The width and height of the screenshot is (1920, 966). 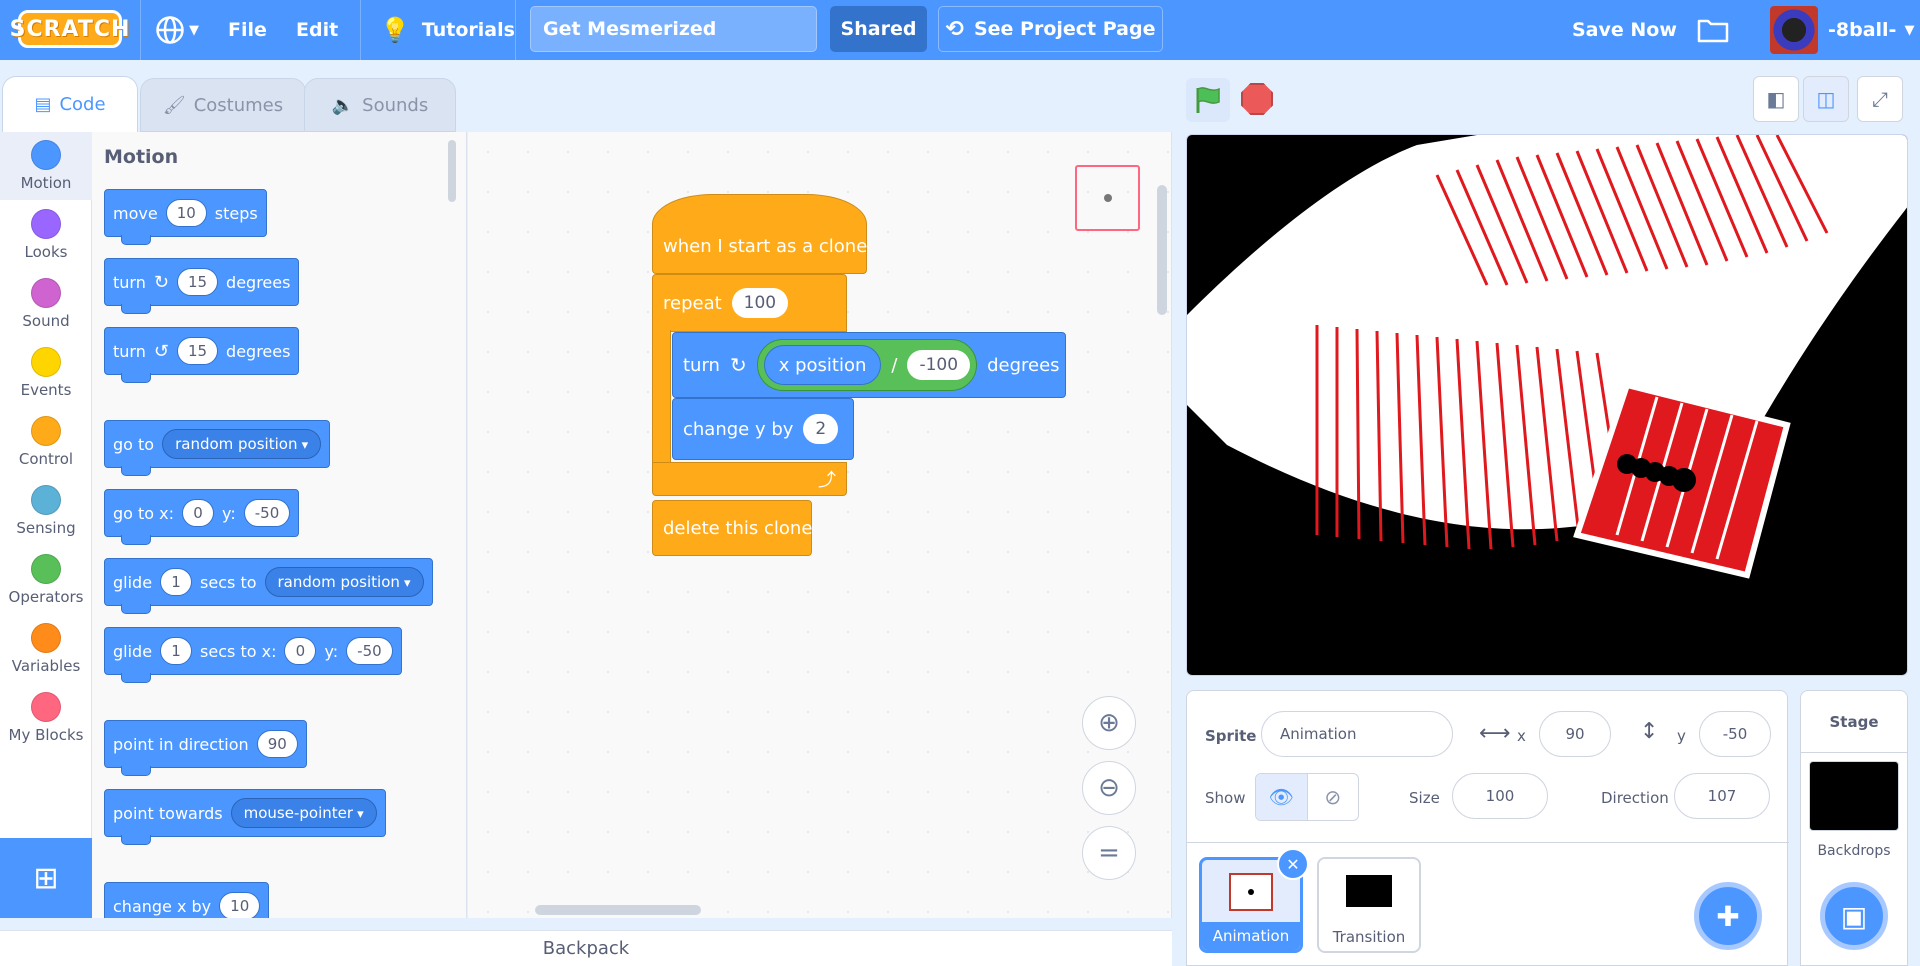 What do you see at coordinates (223, 105) in the screenshot?
I see `tab-costumes: 🖌 Costumes` at bounding box center [223, 105].